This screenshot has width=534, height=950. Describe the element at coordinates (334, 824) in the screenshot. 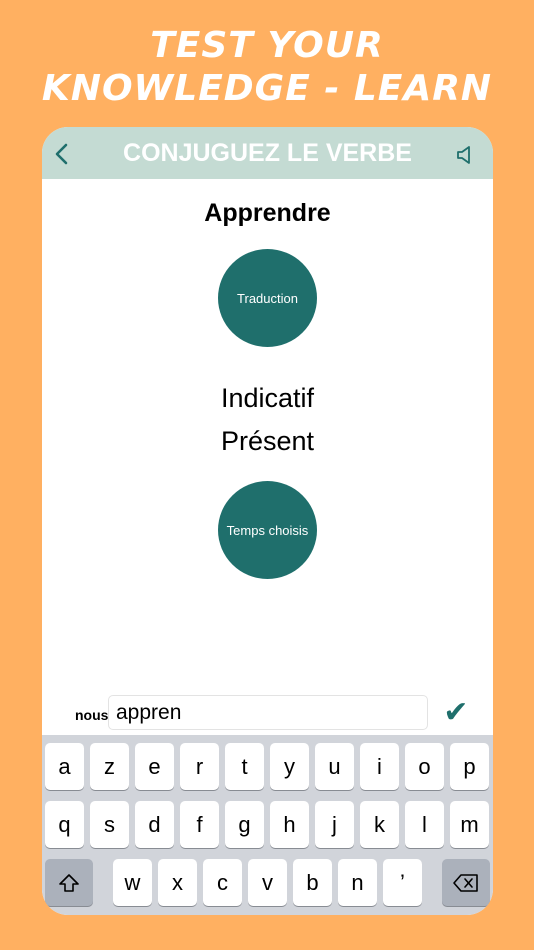

I see `key-j: j` at that location.